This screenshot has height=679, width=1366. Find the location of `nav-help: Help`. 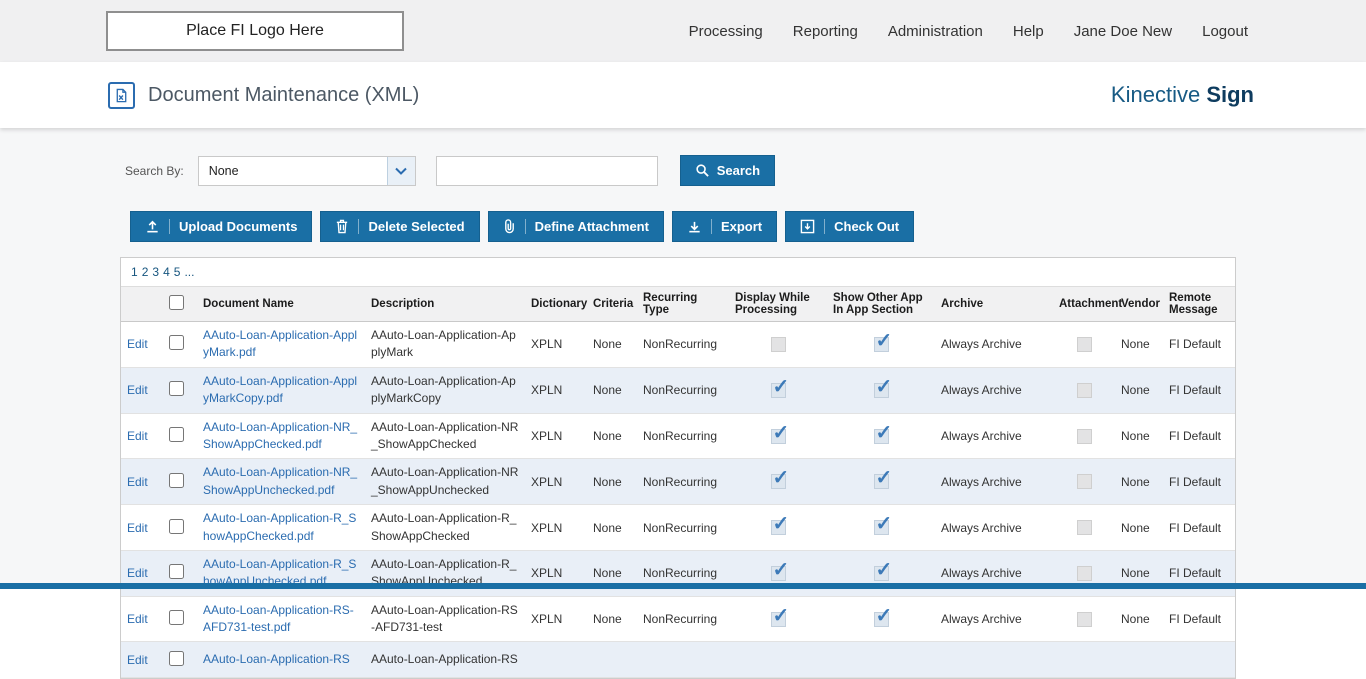

nav-help: Help is located at coordinates (1028, 31).